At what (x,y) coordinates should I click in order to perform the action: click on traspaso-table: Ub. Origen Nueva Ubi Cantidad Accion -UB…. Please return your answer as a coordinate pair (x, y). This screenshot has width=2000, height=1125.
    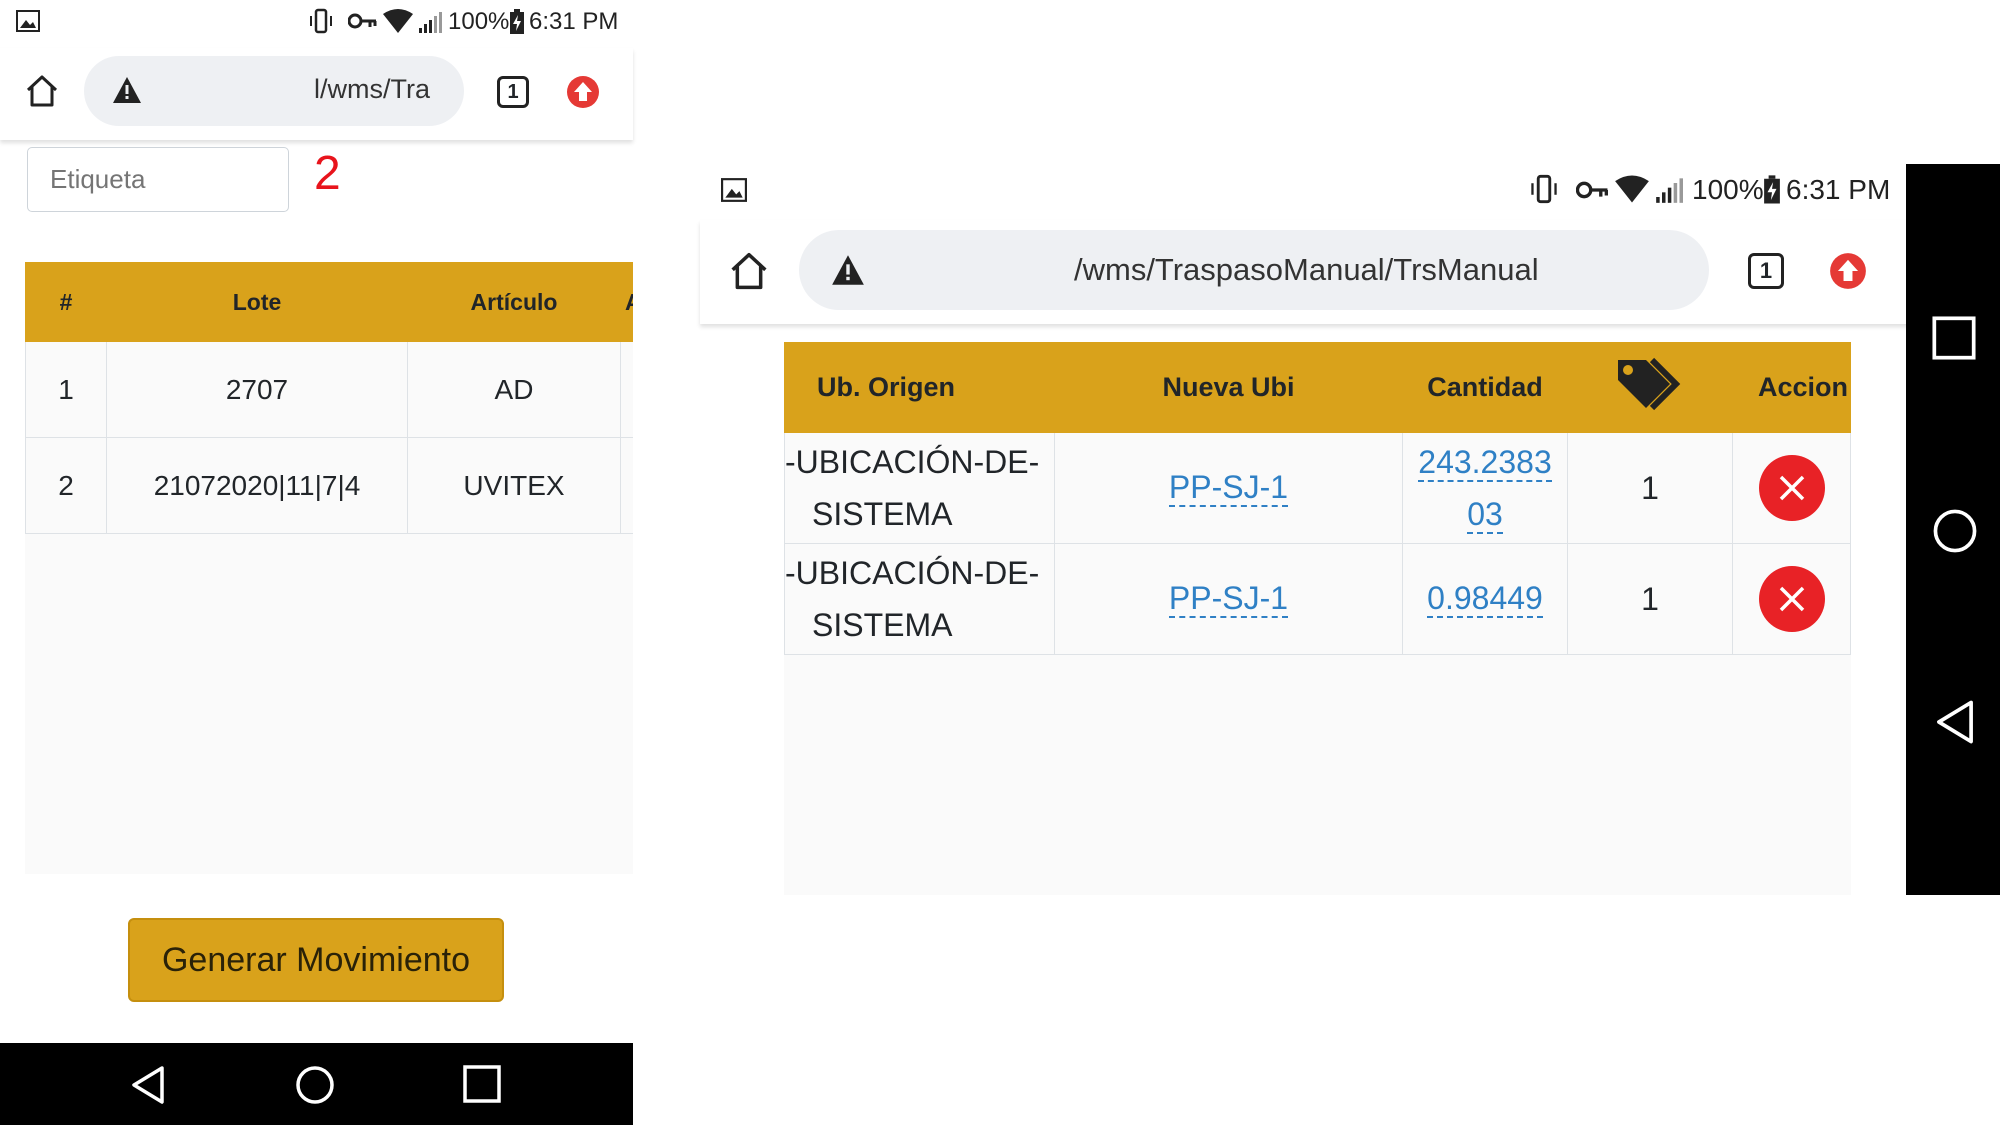
    Looking at the image, I should click on (1317, 498).